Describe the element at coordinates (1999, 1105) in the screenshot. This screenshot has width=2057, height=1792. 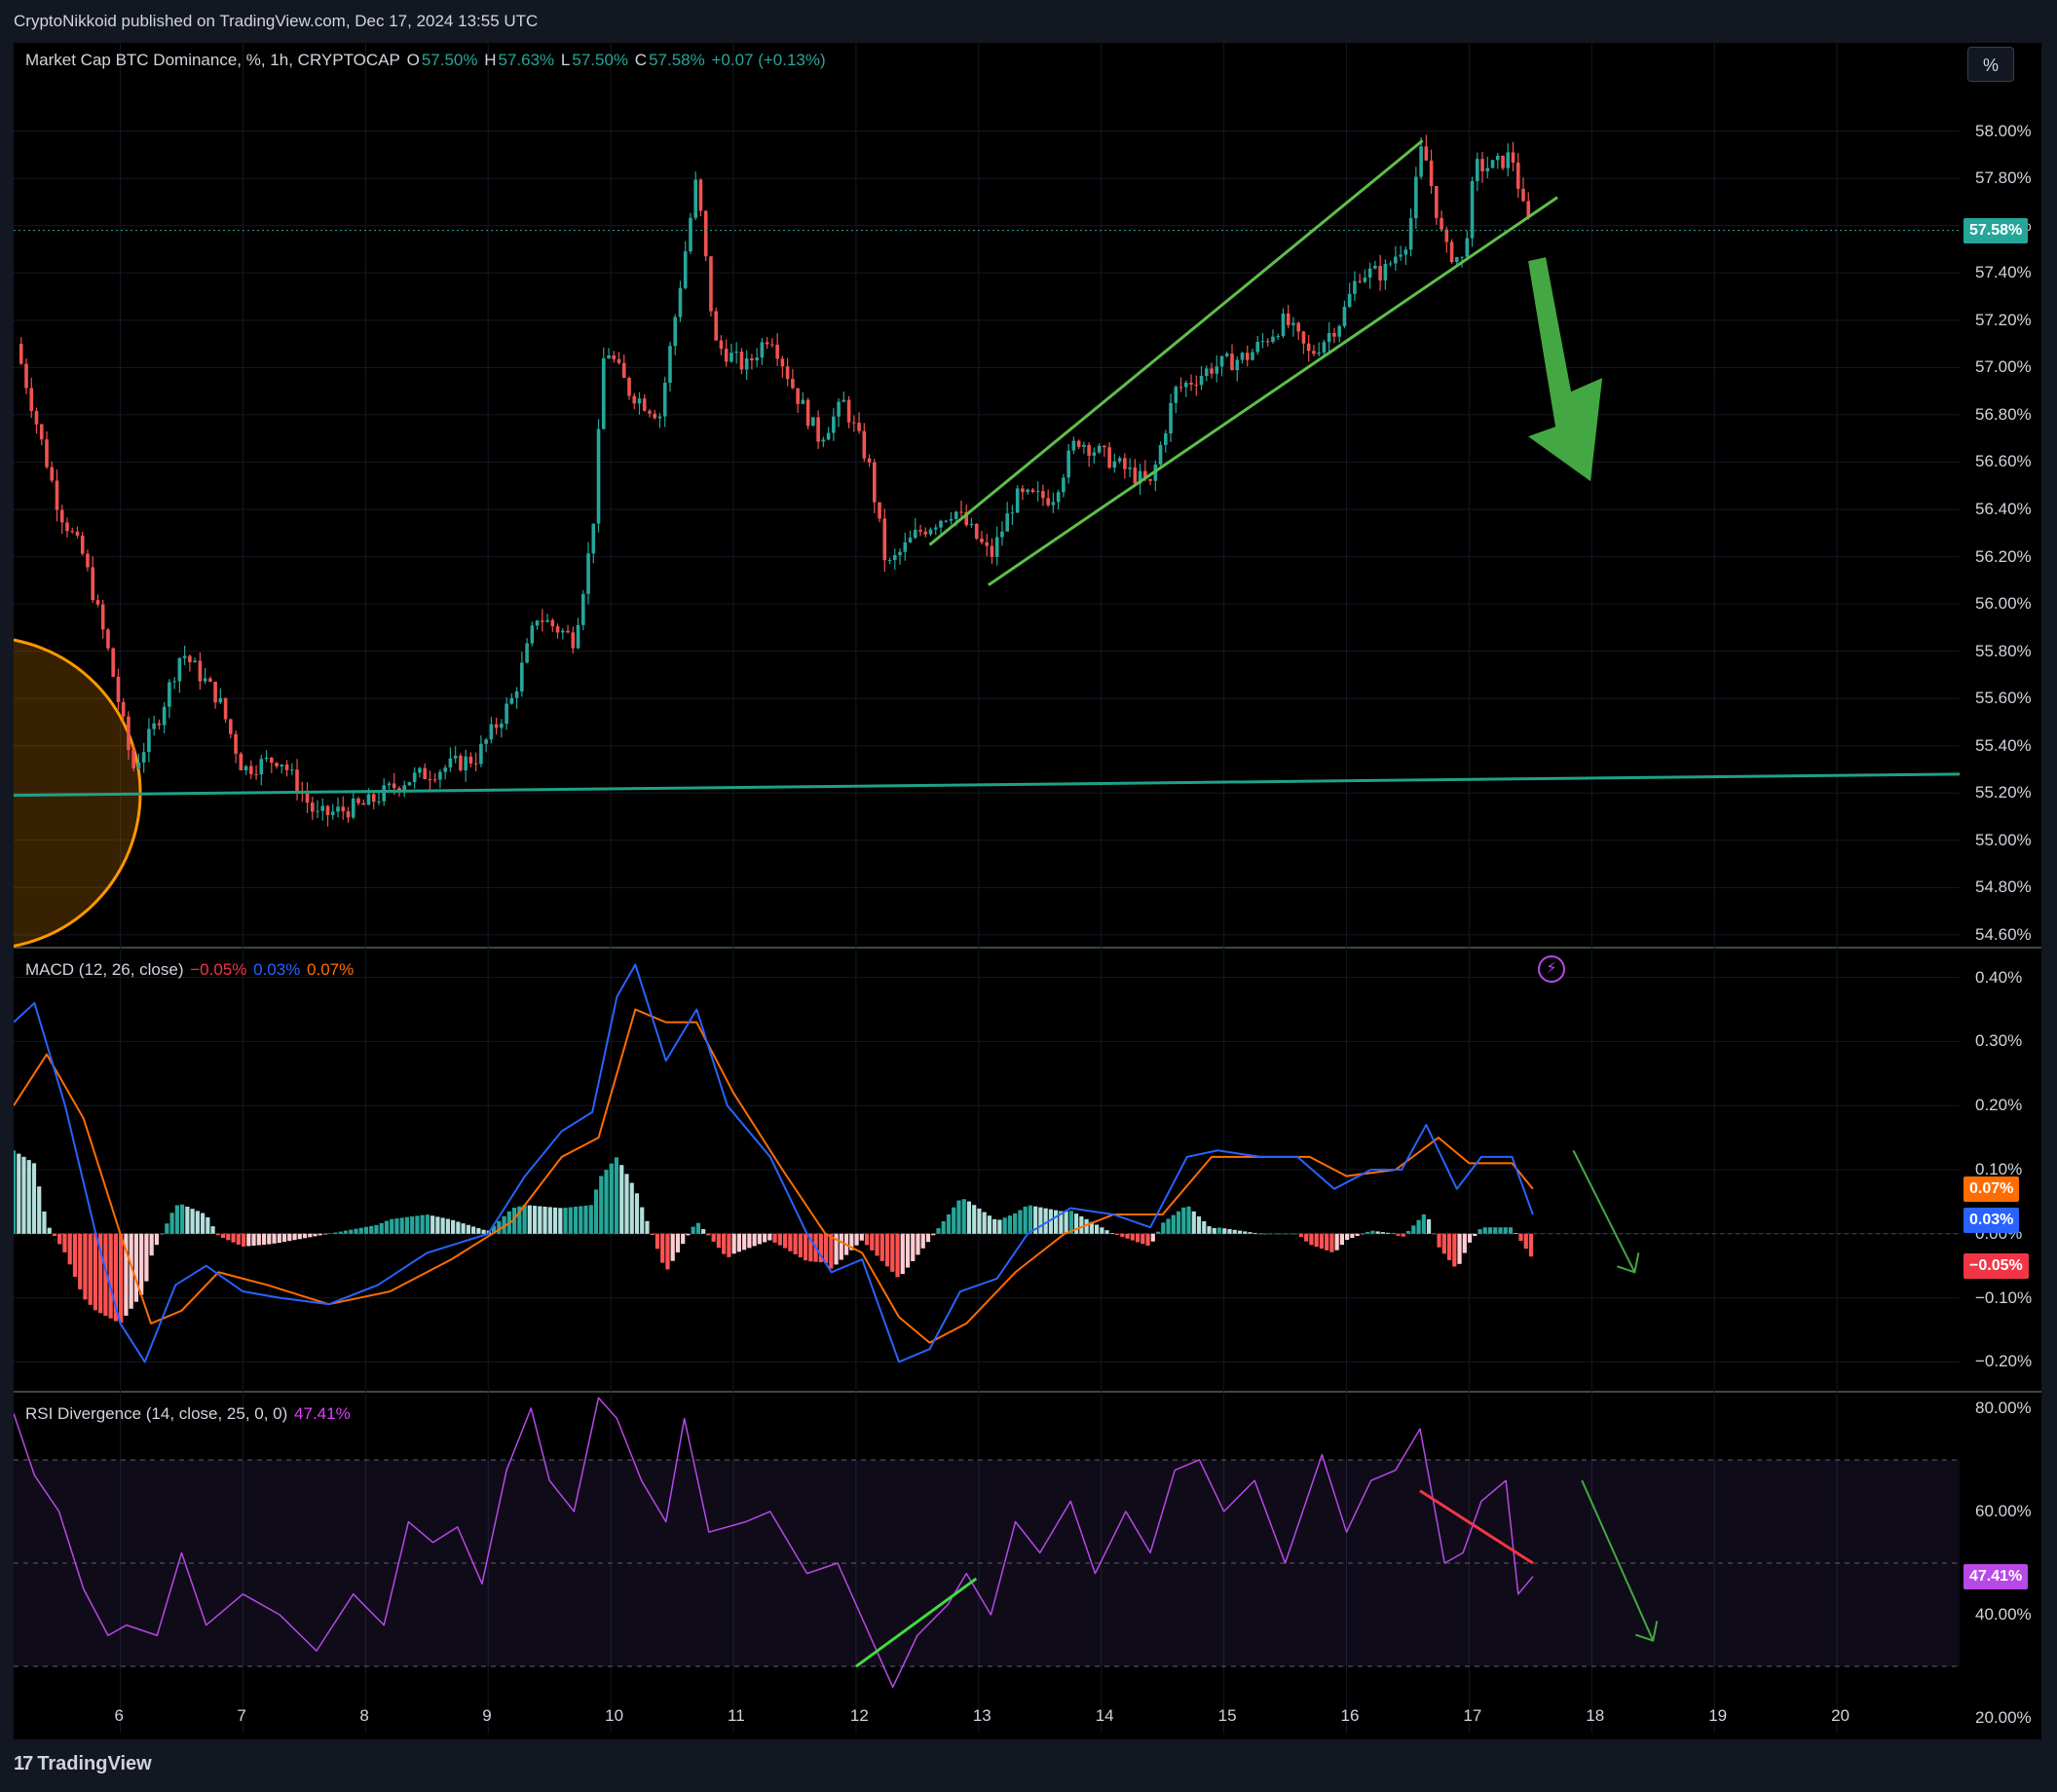
I see `macd-y-tick-label: 0.20%` at that location.